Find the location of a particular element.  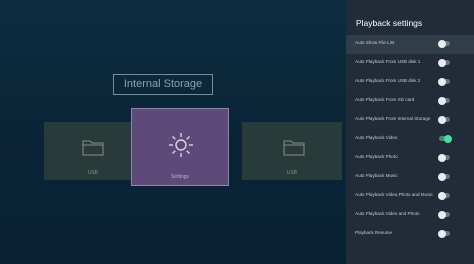

gear-icon is located at coordinates (181, 145).